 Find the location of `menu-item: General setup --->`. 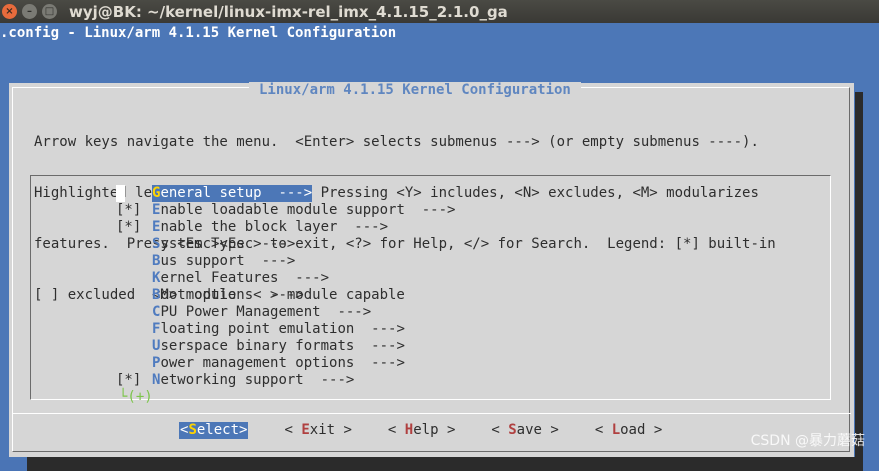

menu-item: General setup ---> is located at coordinates (285, 193).